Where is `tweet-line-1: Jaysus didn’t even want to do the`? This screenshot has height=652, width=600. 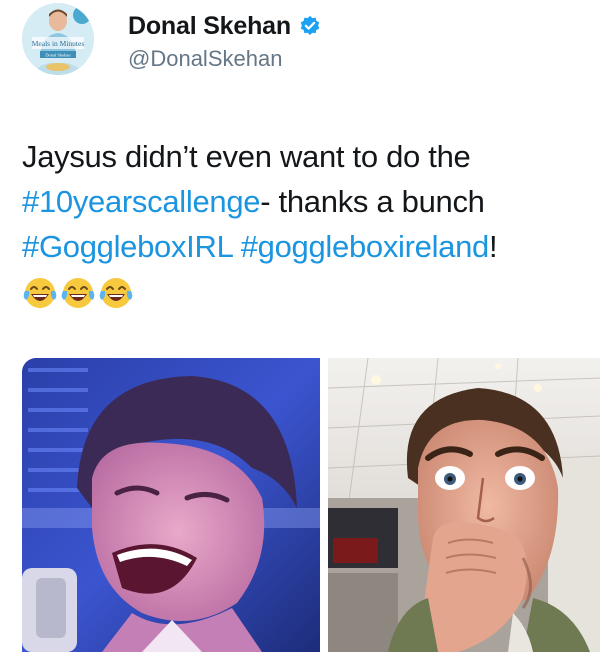 tweet-line-1: Jaysus didn’t even want to do the is located at coordinates (246, 156).